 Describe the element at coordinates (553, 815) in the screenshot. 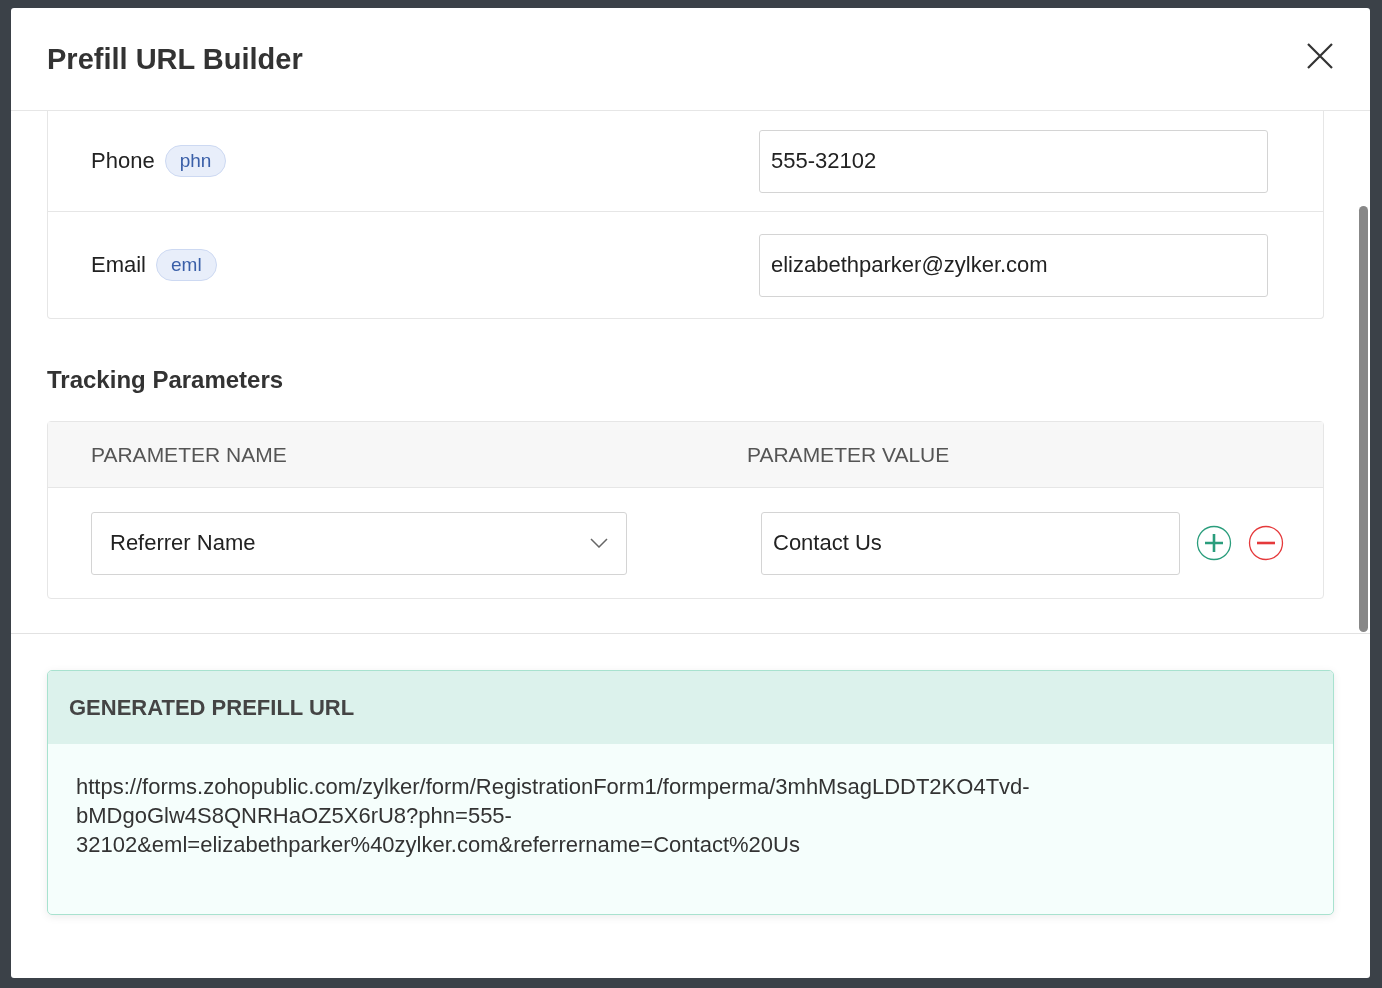

I see `generated-url: https://forms.zohopublic.com/zylker/form/RegistrationForm1/formperma/3mhMsagLDDT2KO4Tvd-bMDgoGlw4S8QNRHaOZ5X6rU8?phn=555-32102&eml=elizabethparker%40zylker.com&referrername=Contact%20Us` at that location.